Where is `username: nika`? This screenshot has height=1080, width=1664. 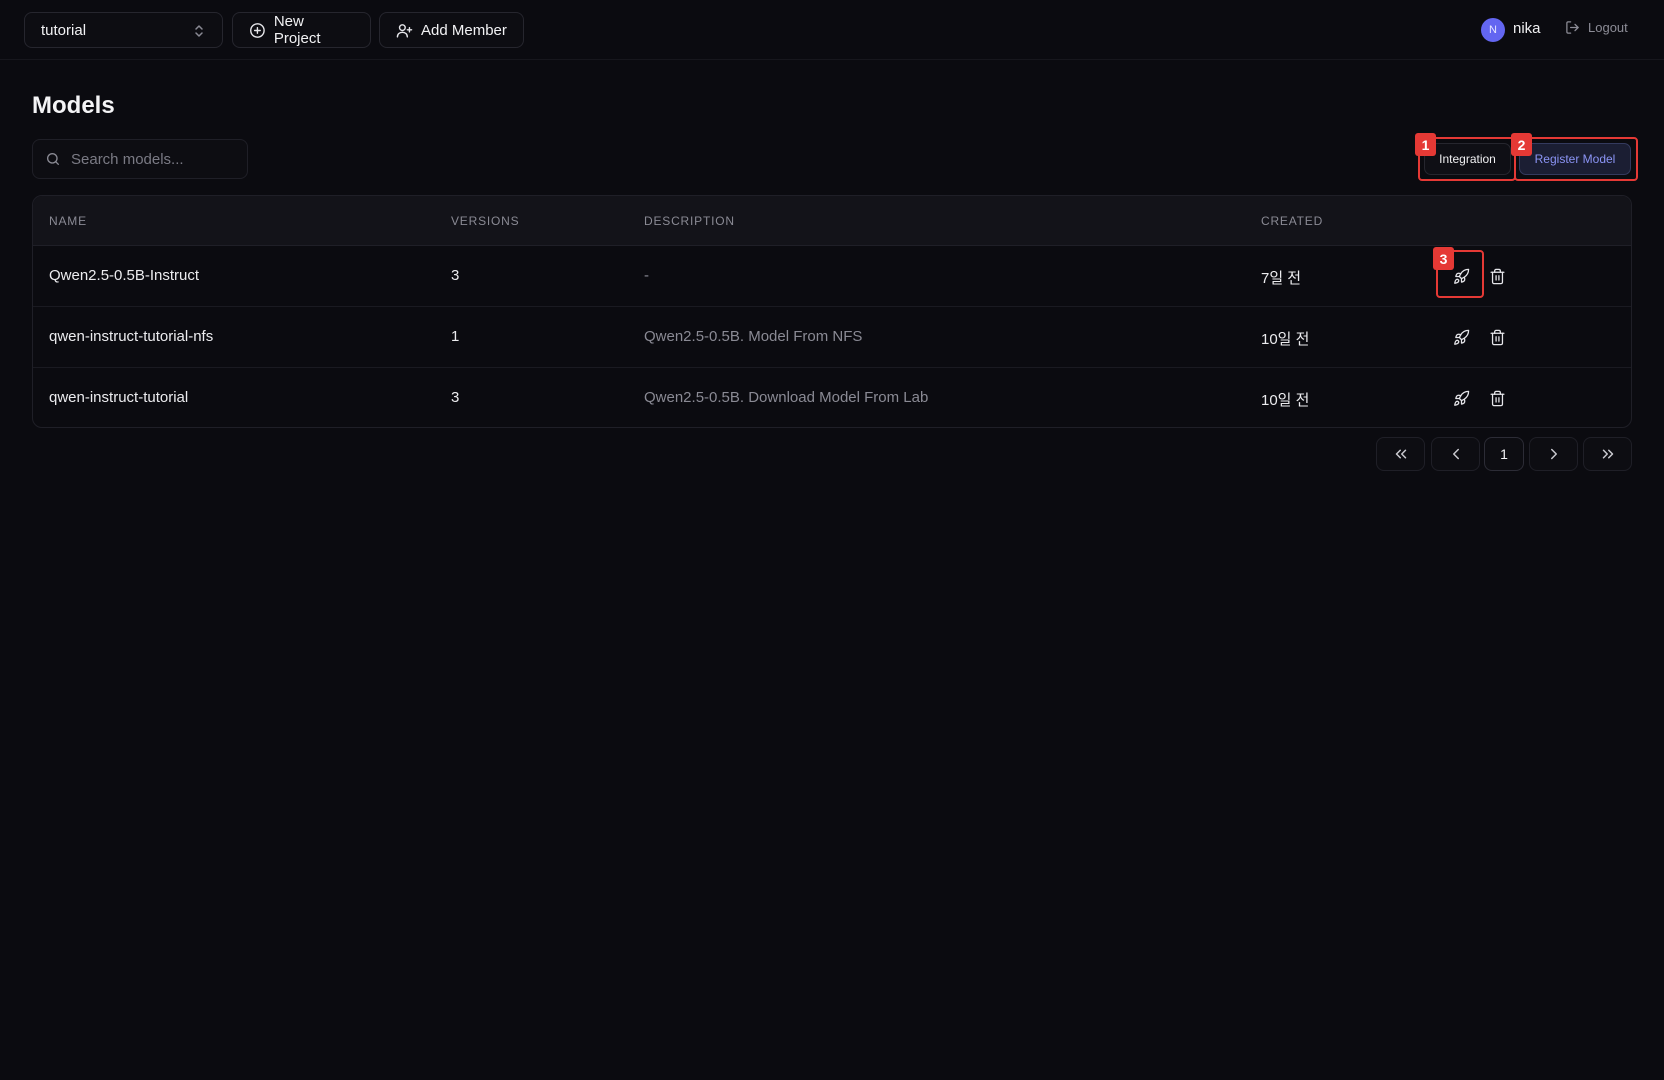
username: nika is located at coordinates (1527, 28).